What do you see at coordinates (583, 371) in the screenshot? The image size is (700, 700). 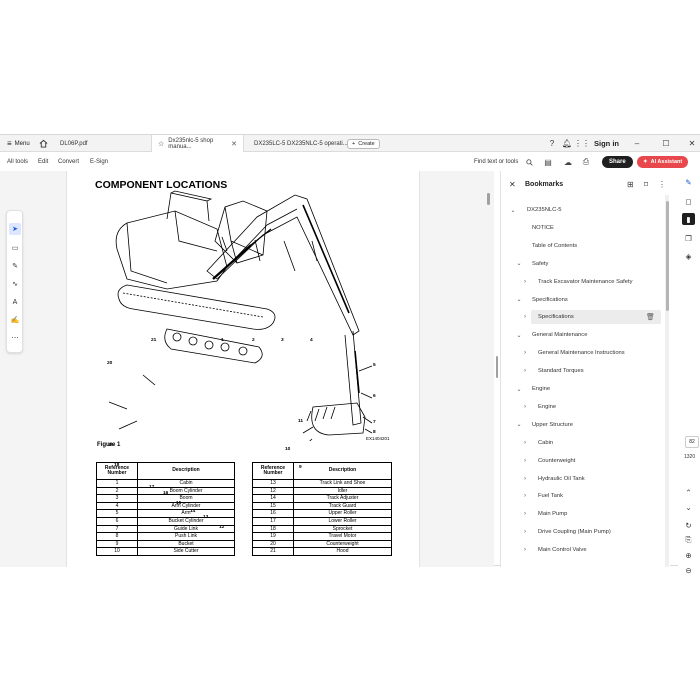 I see `bookmark-item: › Standard Torques` at bounding box center [583, 371].